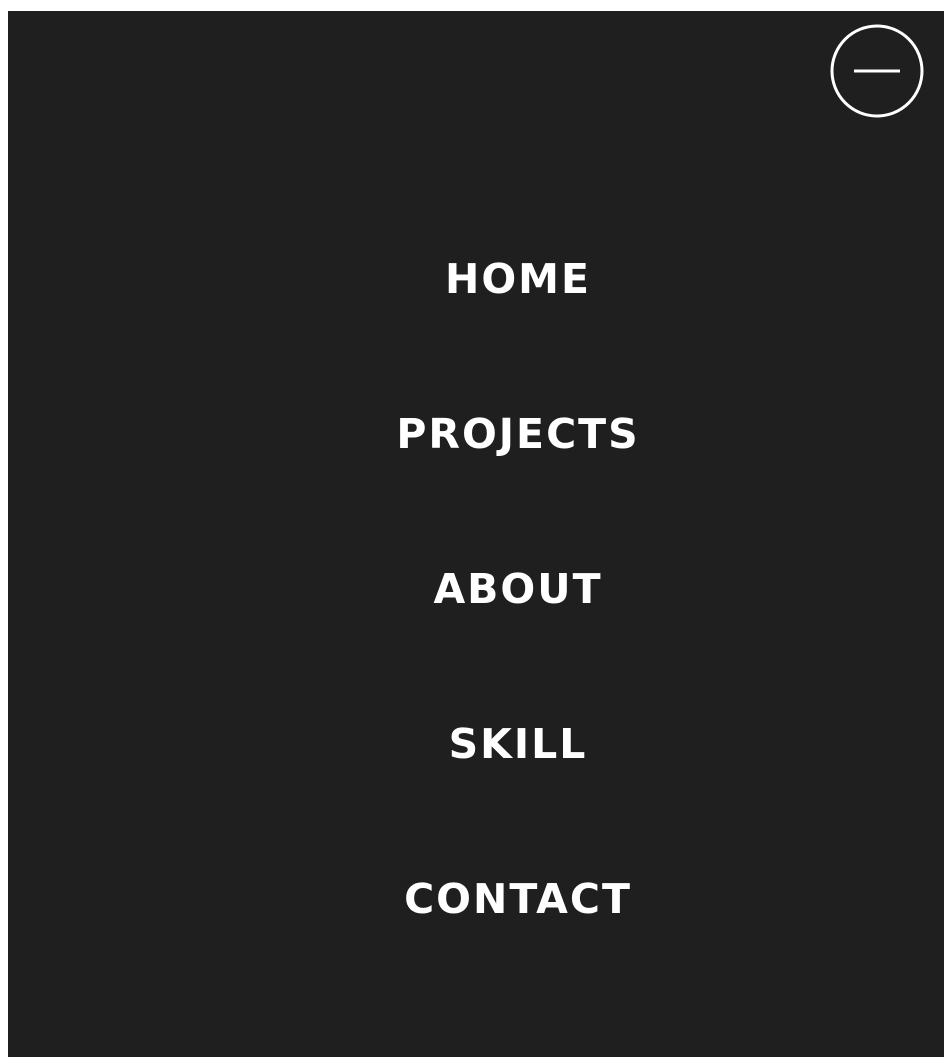 The image size is (944, 1057). Describe the element at coordinates (476, 589) in the screenshot. I see `nav-item-about: ABOUT` at that location.